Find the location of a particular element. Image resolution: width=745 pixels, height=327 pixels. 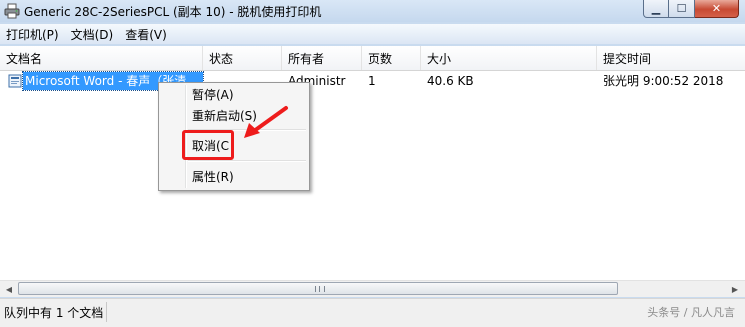

scrollbar-thumb is located at coordinates (318, 288).